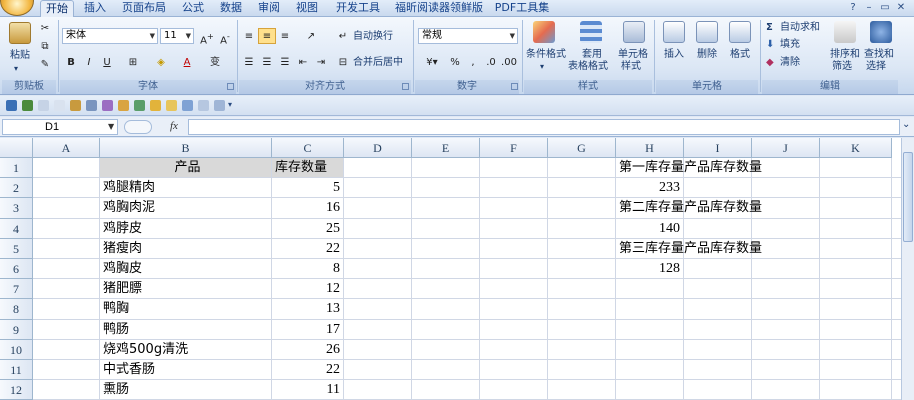 The width and height of the screenshot is (914, 400). Describe the element at coordinates (186, 188) in the screenshot. I see `cell-b2: 鸡腿精肉` at that location.